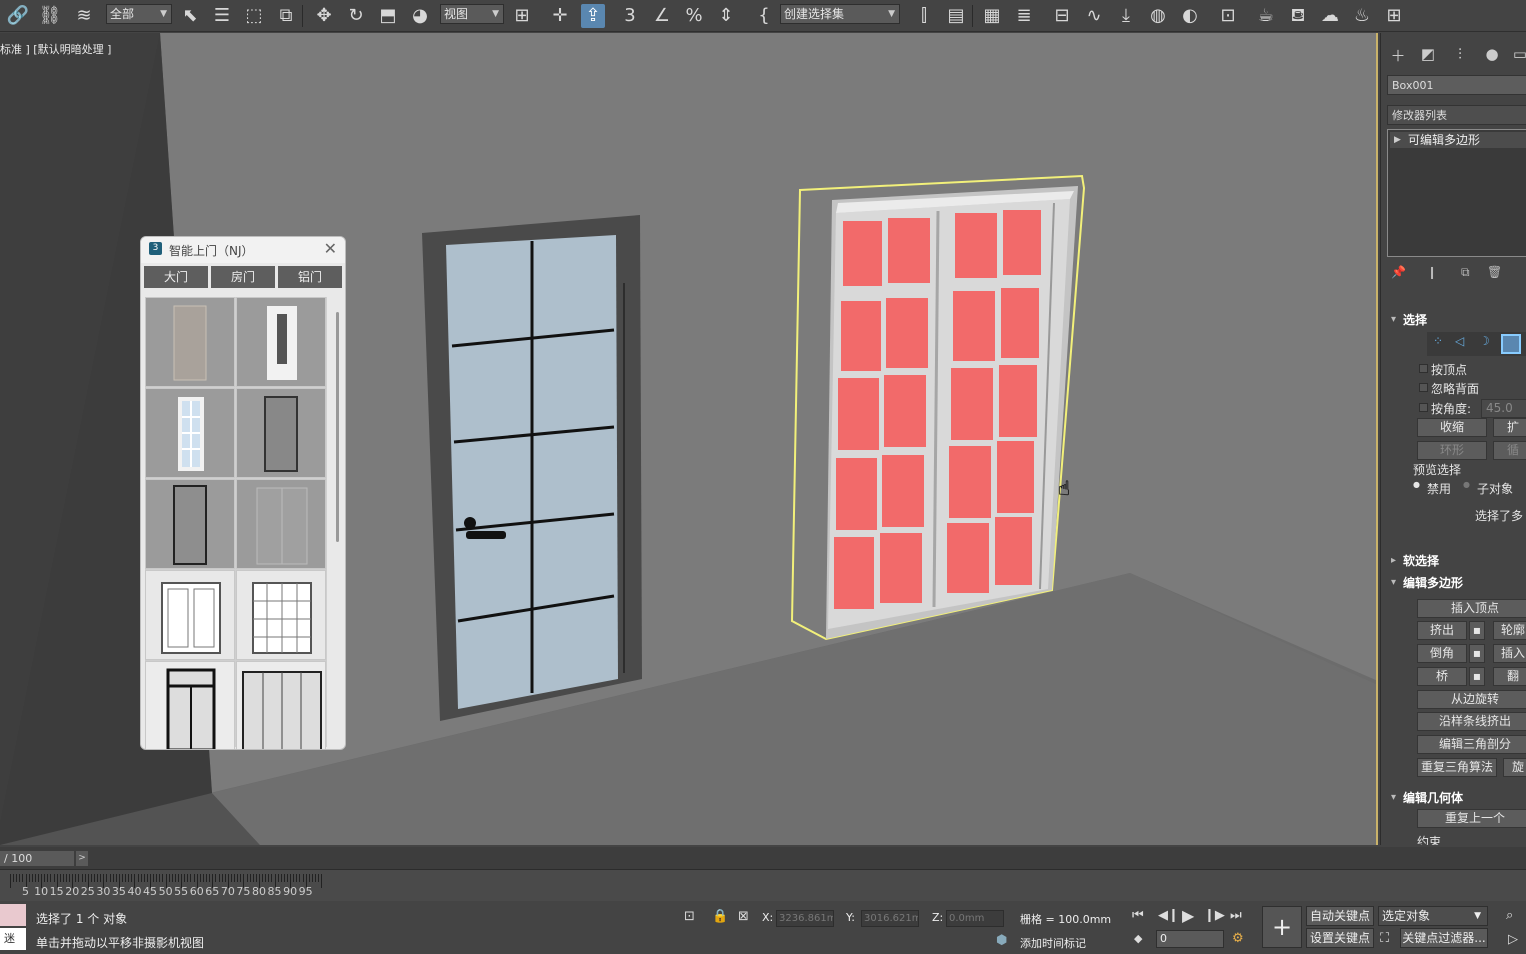 The width and height of the screenshot is (1526, 954). I want to click on previous-frame-icon: ◀❙, so click(1168, 915).